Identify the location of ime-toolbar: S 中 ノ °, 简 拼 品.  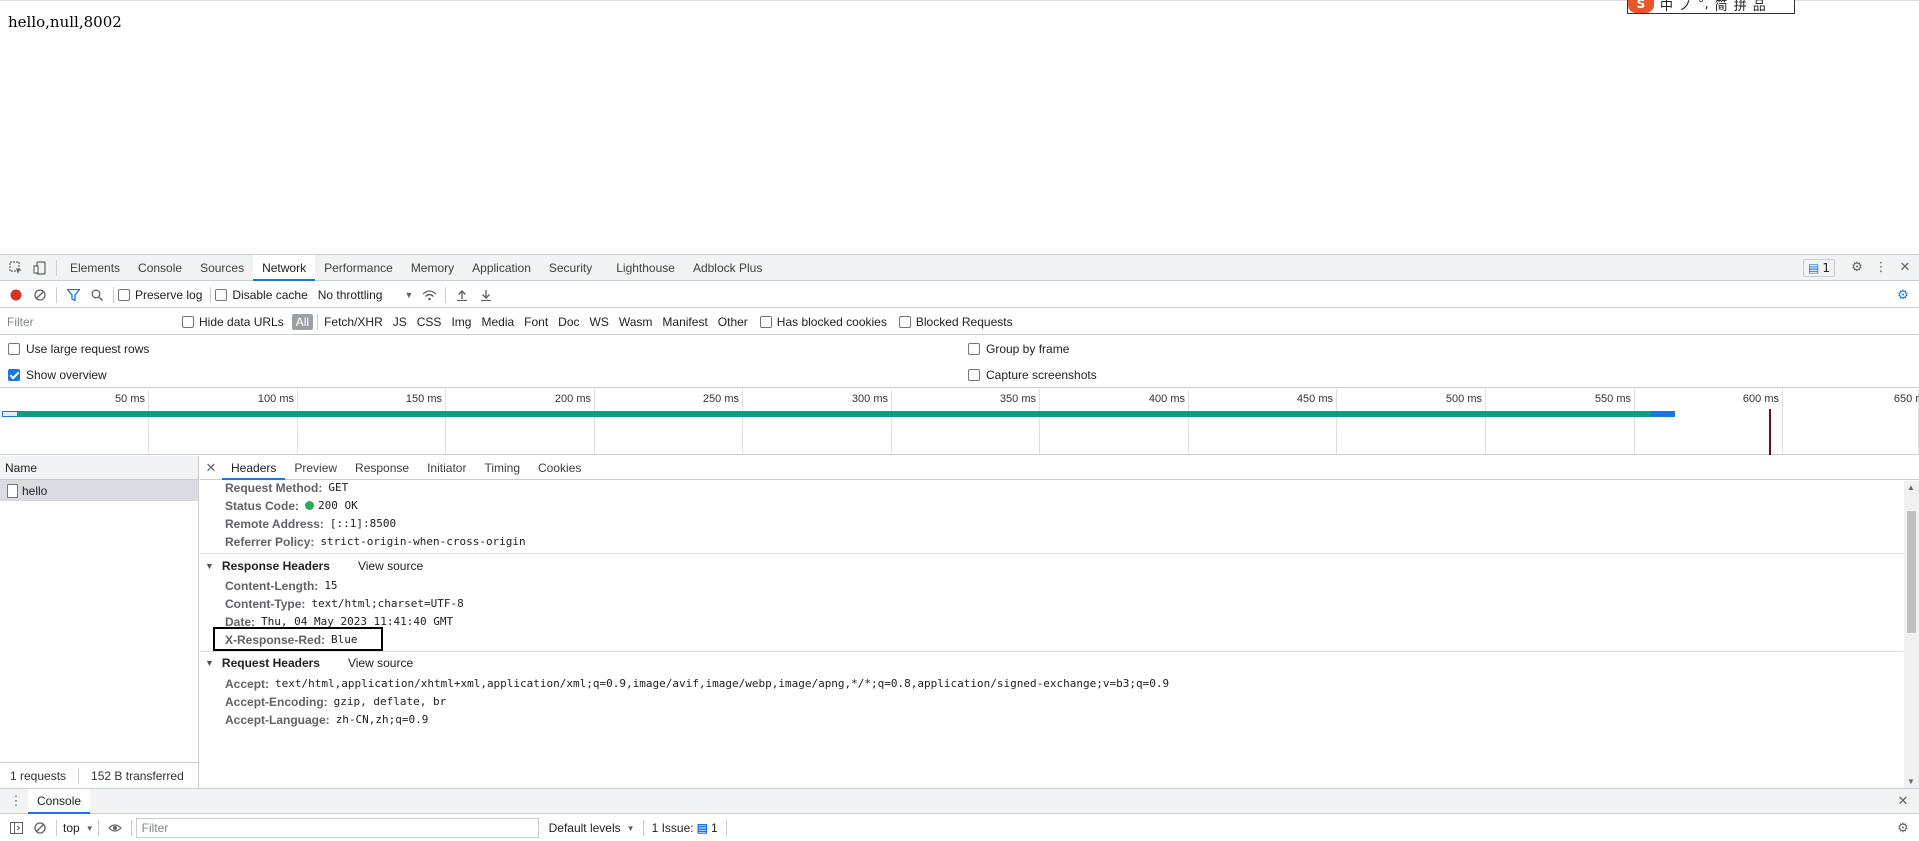
(1711, 7).